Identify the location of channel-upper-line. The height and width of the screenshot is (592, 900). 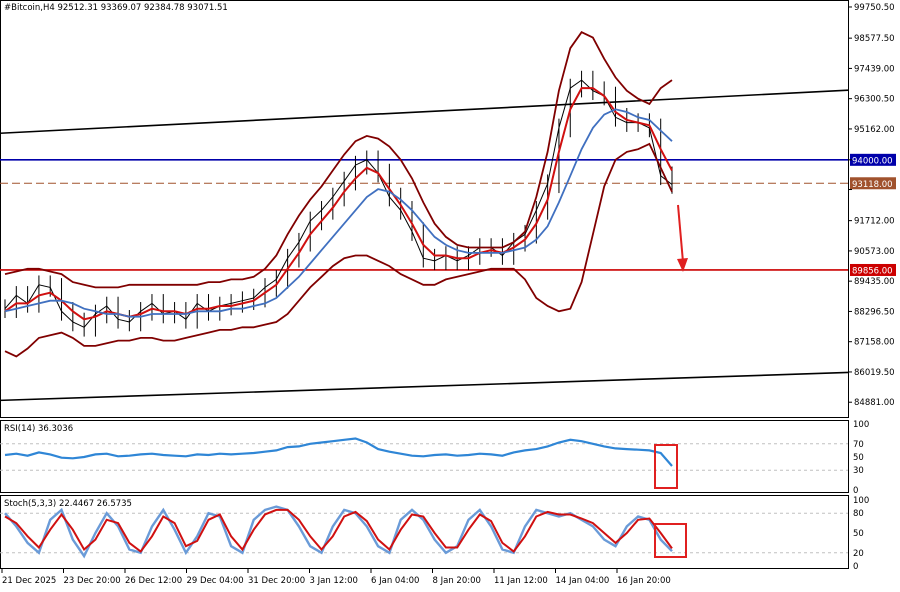
(424, 112).